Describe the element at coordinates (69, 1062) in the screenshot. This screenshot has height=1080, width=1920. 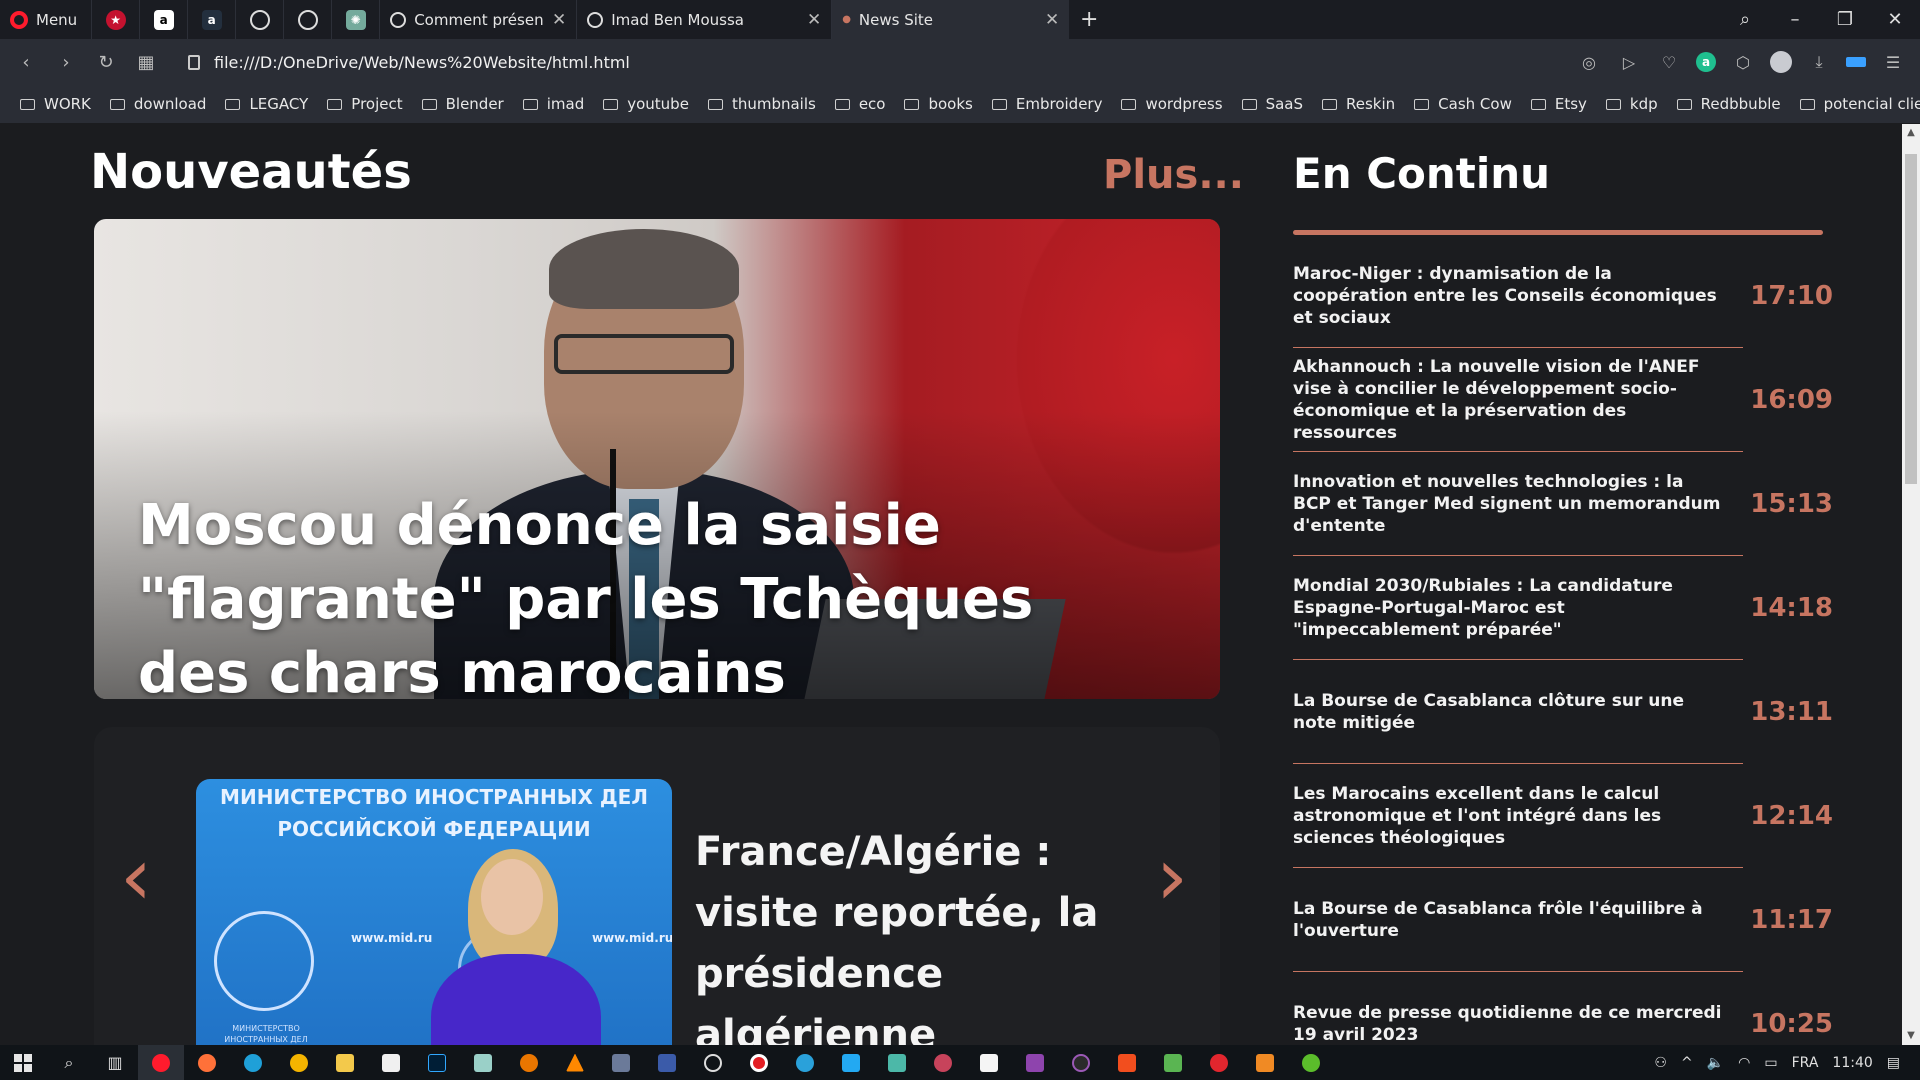
I see `search-icon: ⌕` at that location.